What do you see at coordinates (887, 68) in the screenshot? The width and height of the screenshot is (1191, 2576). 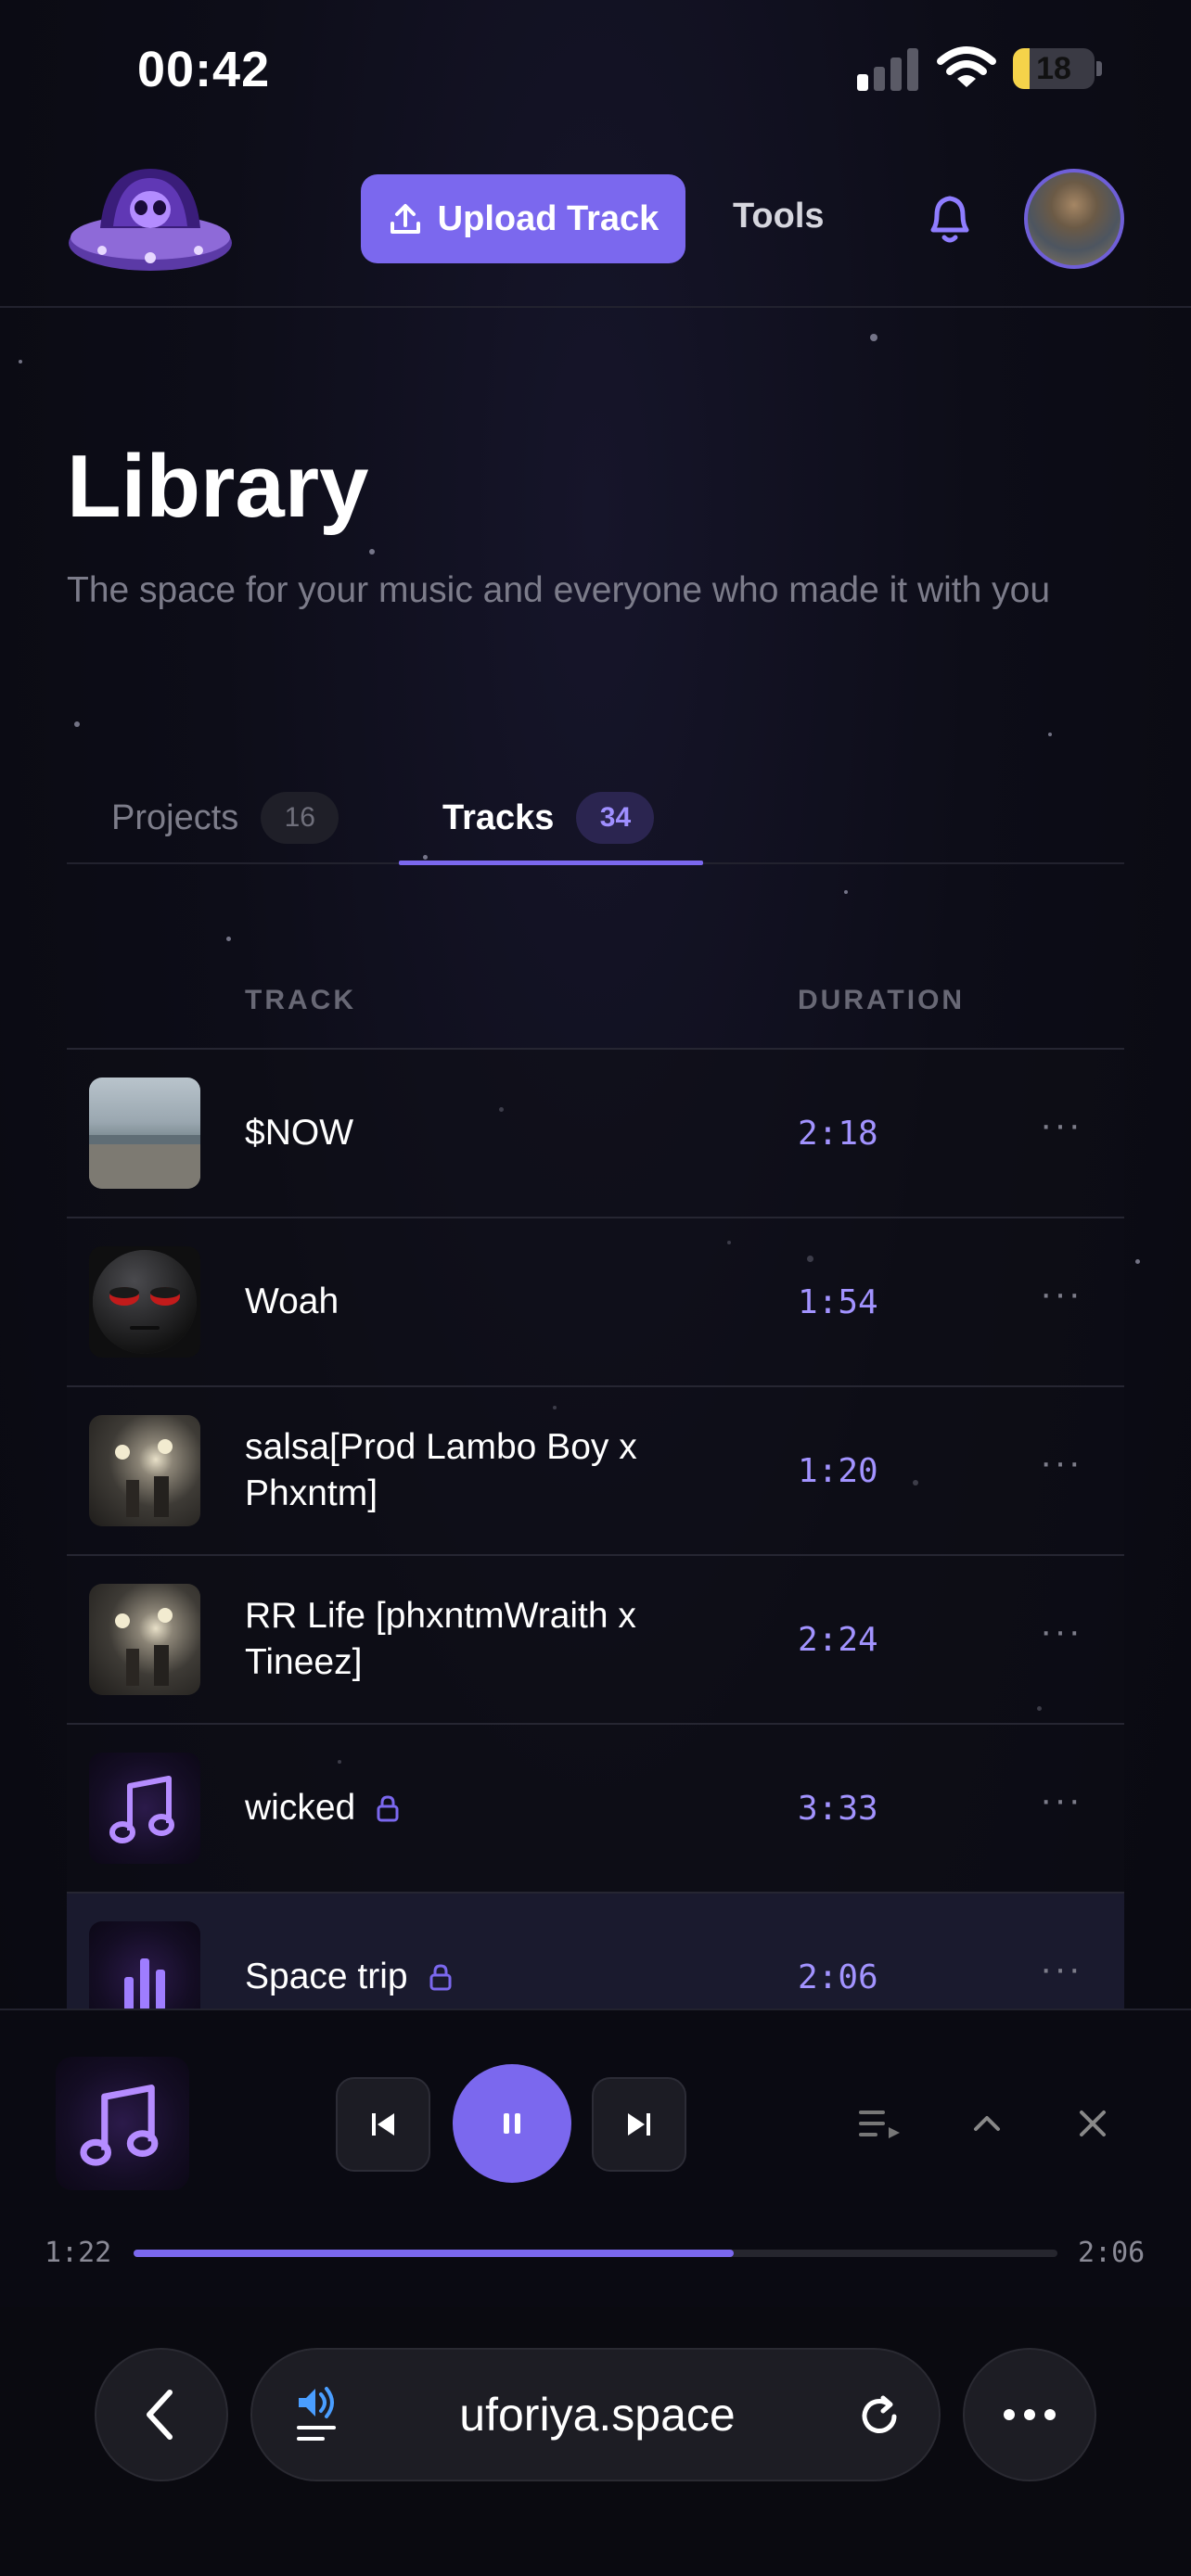 I see `cellular-signal-icon` at bounding box center [887, 68].